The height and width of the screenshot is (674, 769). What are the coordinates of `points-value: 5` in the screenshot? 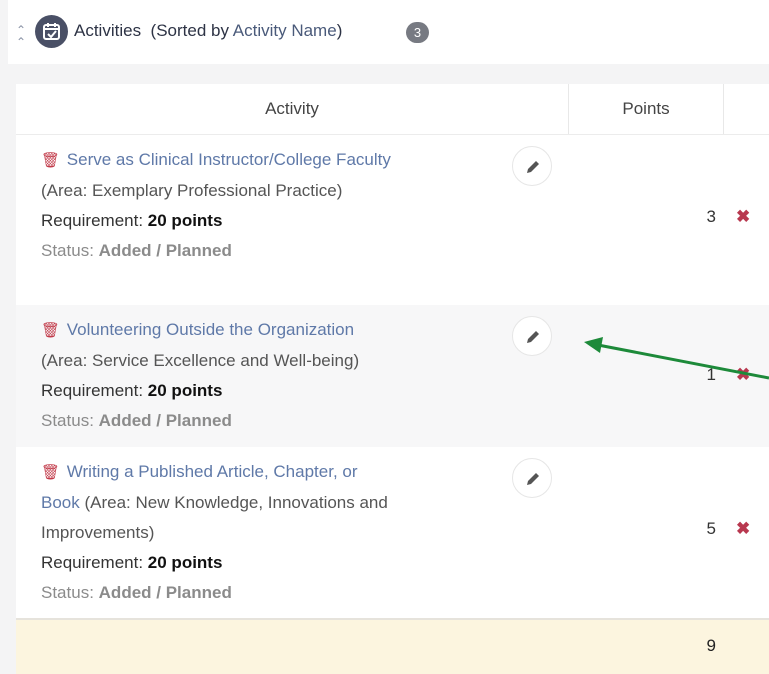 It's located at (711, 528).